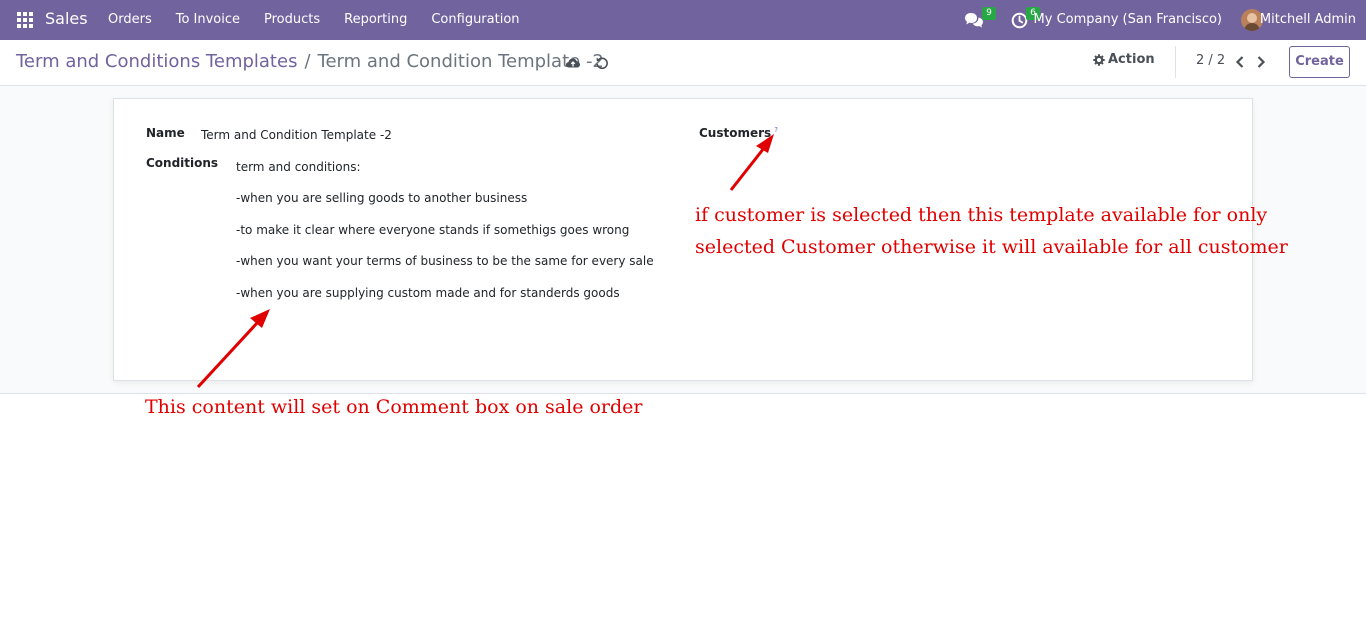 This screenshot has width=1366, height=636. I want to click on name-label: Name, so click(165, 133).